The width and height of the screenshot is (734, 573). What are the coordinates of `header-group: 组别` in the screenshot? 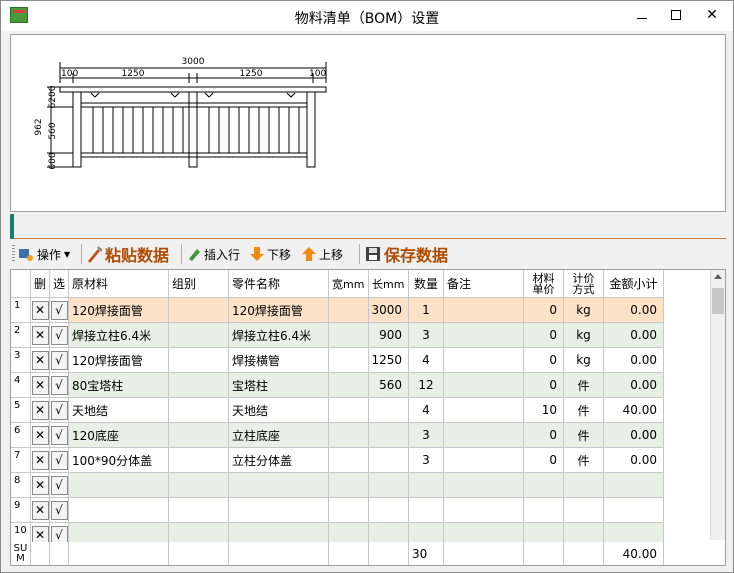 It's located at (199, 284).